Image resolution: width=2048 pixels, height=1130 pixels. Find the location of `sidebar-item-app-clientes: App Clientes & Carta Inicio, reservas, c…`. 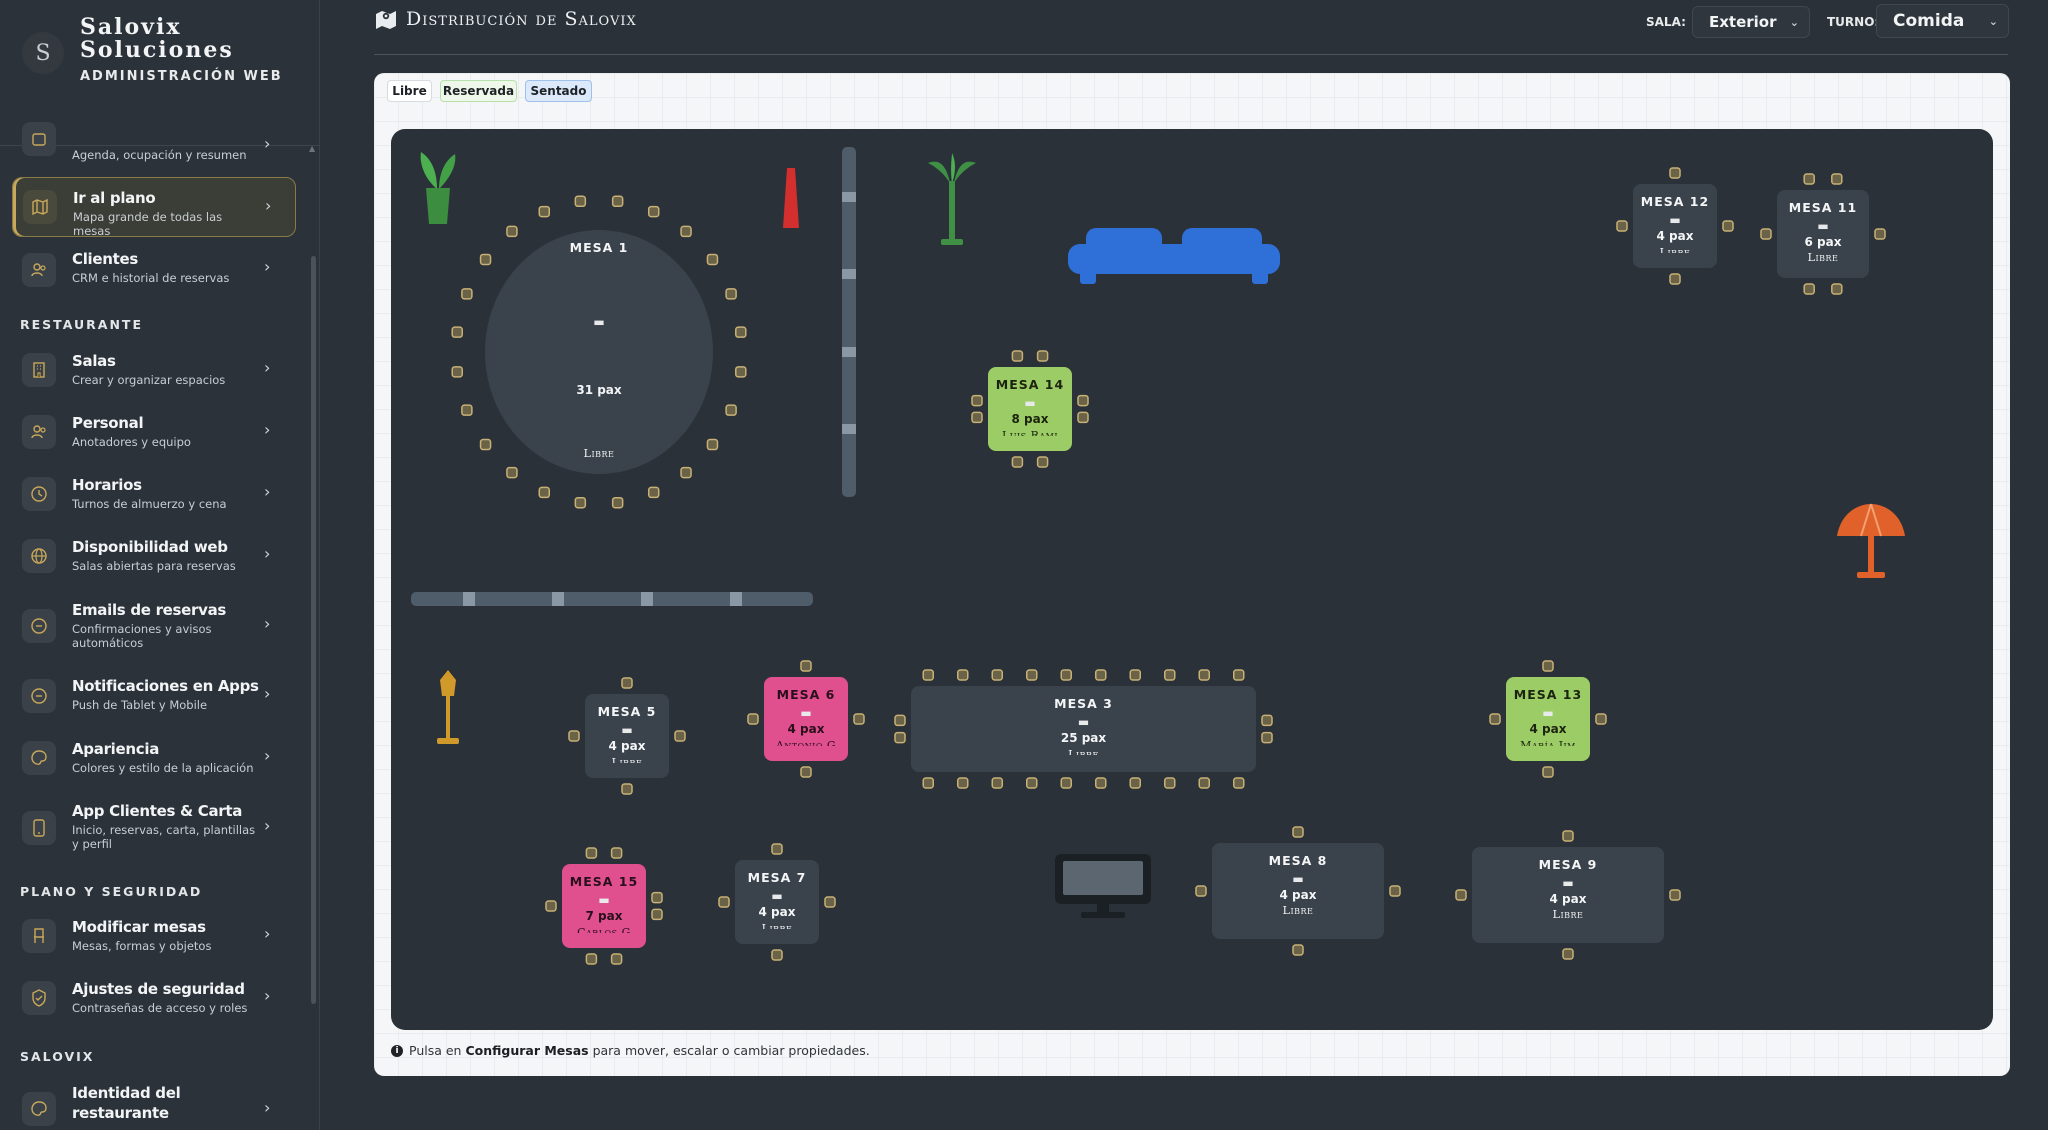

sidebar-item-app-clientes: App Clientes & Carta Inicio, reservas, c… is located at coordinates (154, 828).